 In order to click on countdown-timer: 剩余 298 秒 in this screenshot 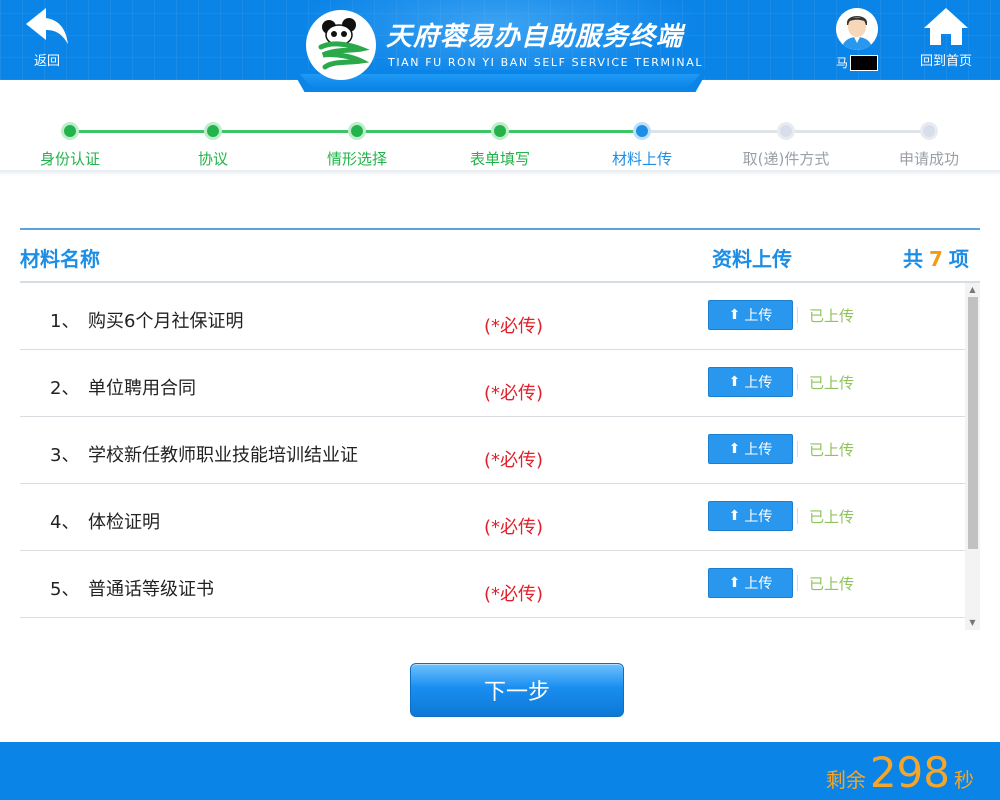, I will do `click(900, 772)`.